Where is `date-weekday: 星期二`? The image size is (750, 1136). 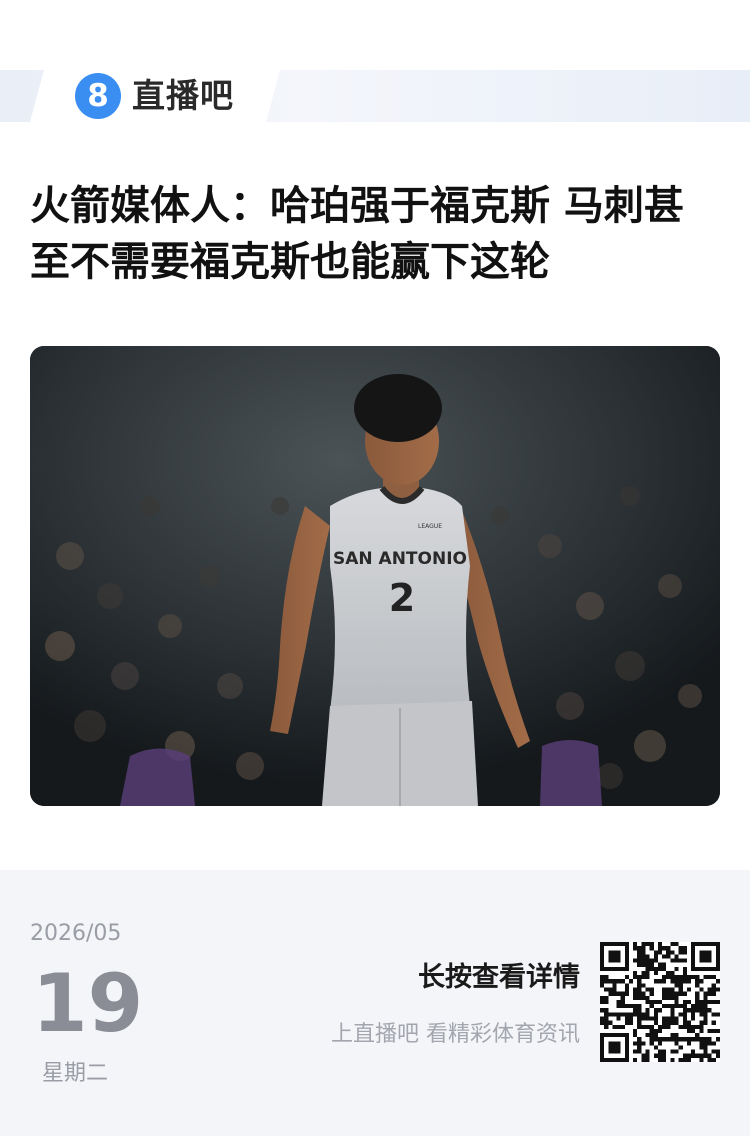 date-weekday: 星期二 is located at coordinates (75, 1073).